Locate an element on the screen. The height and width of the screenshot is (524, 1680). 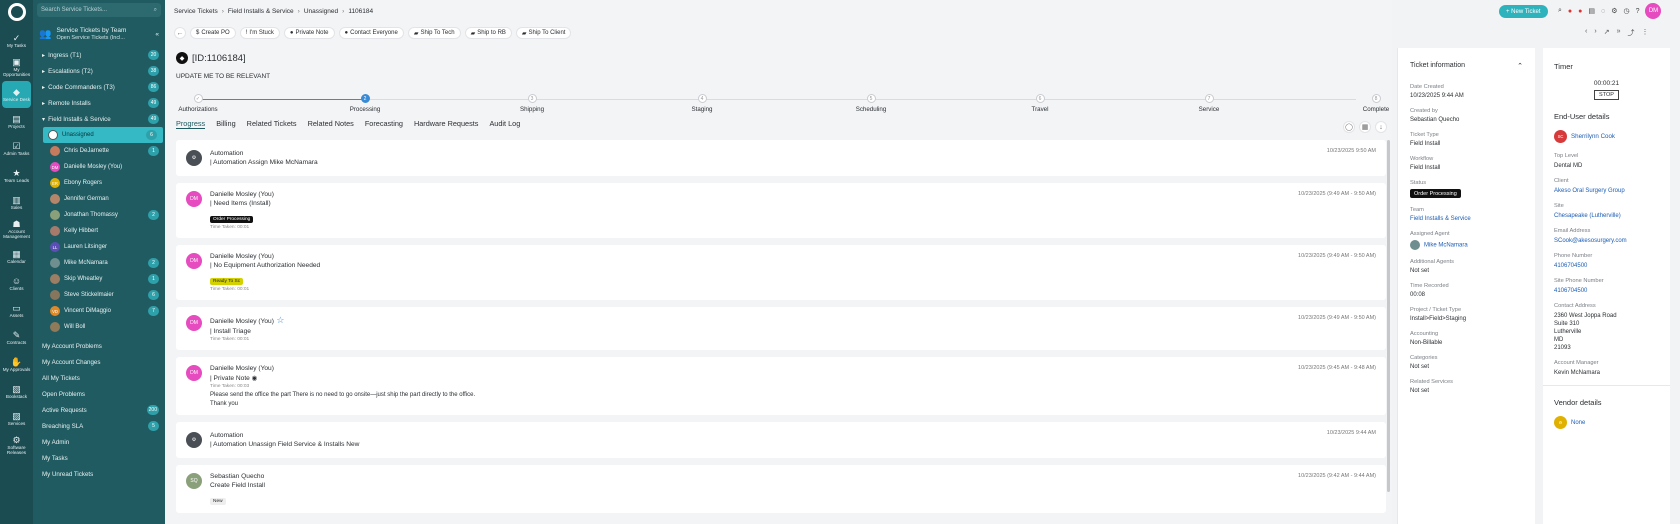
end-user-name: Sherrilynn Cook is located at coordinates (1593, 136).